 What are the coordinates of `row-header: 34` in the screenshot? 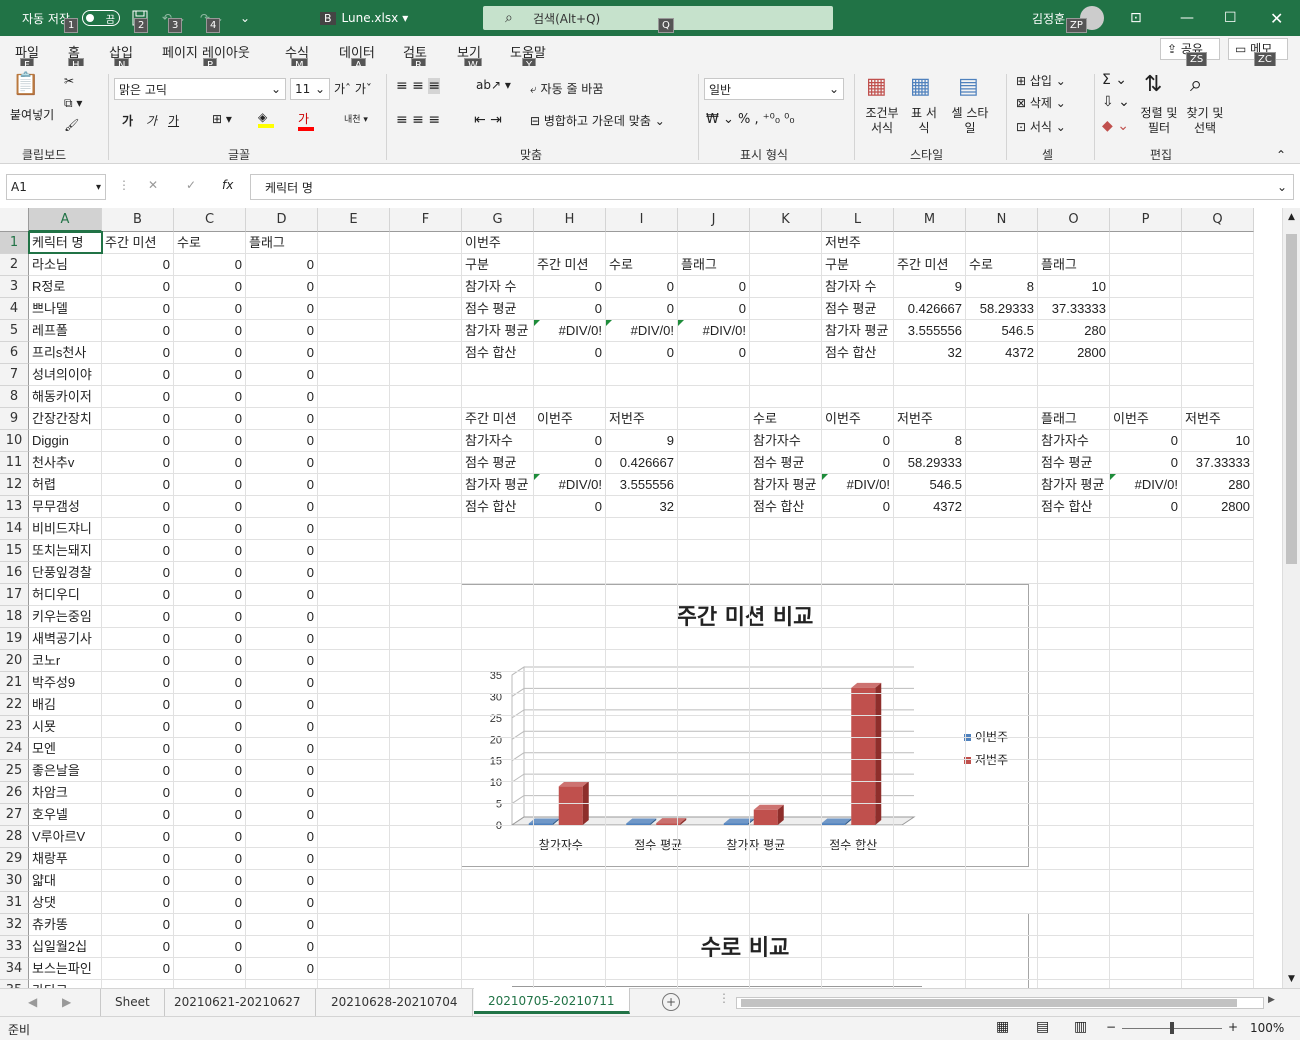 It's located at (14, 969).